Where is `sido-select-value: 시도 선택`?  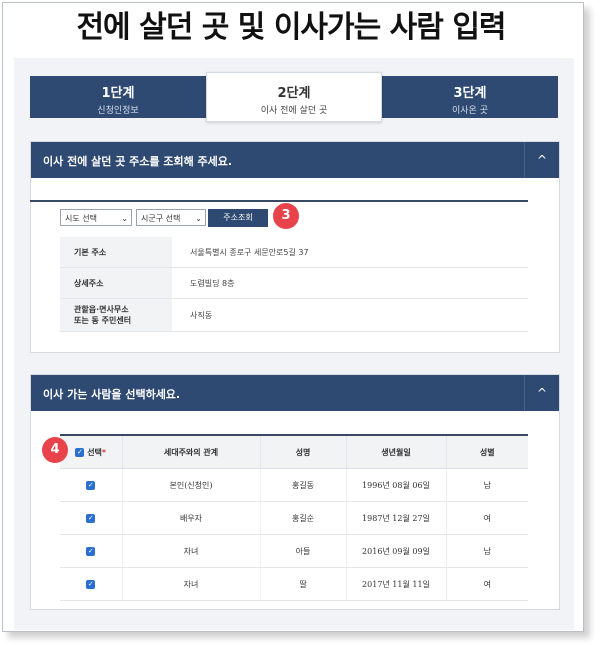
sido-select-value: 시도 선택 is located at coordinates (81, 218).